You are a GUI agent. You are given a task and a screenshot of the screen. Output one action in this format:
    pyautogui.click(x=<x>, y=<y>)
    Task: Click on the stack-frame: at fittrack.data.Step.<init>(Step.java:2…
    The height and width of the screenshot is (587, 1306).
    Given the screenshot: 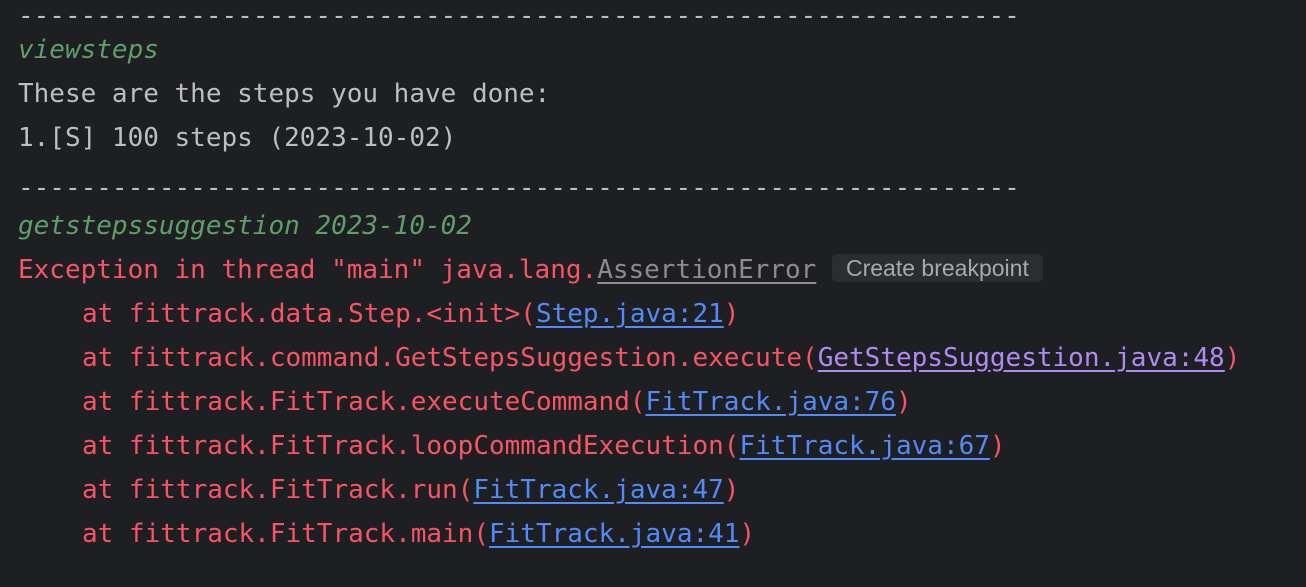 What is the action you would take?
    pyautogui.click(x=410, y=314)
    